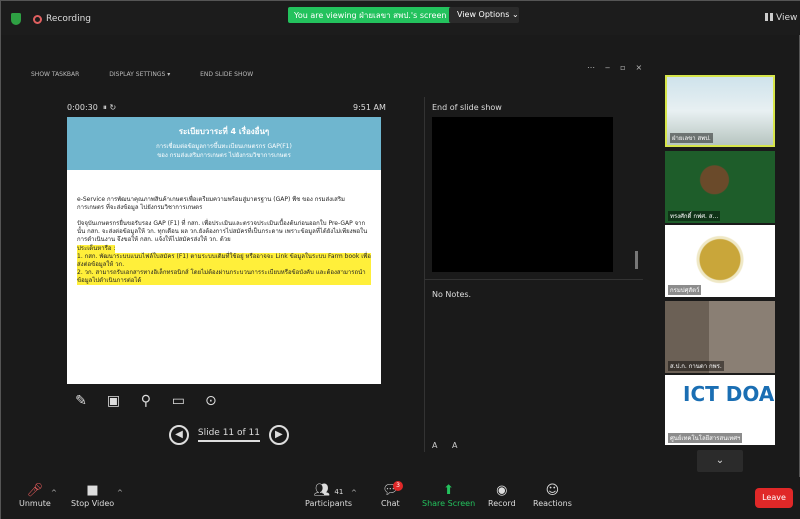 The height and width of the screenshot is (519, 800). Describe the element at coordinates (502, 490) in the screenshot. I see `record-icon: ◉` at that location.